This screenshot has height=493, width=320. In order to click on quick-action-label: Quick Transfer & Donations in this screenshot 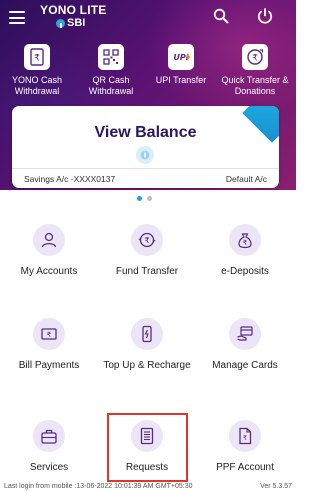, I will do `click(255, 85)`.